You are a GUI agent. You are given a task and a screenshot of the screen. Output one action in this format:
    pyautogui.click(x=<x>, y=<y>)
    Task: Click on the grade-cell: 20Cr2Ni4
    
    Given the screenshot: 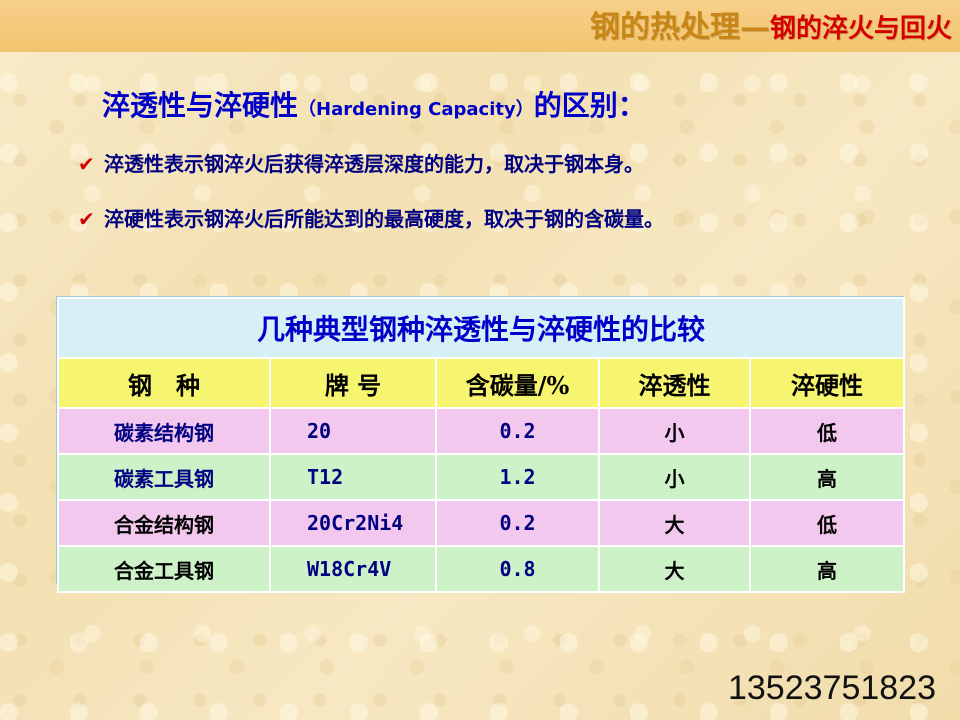 What is the action you would take?
    pyautogui.click(x=353, y=523)
    